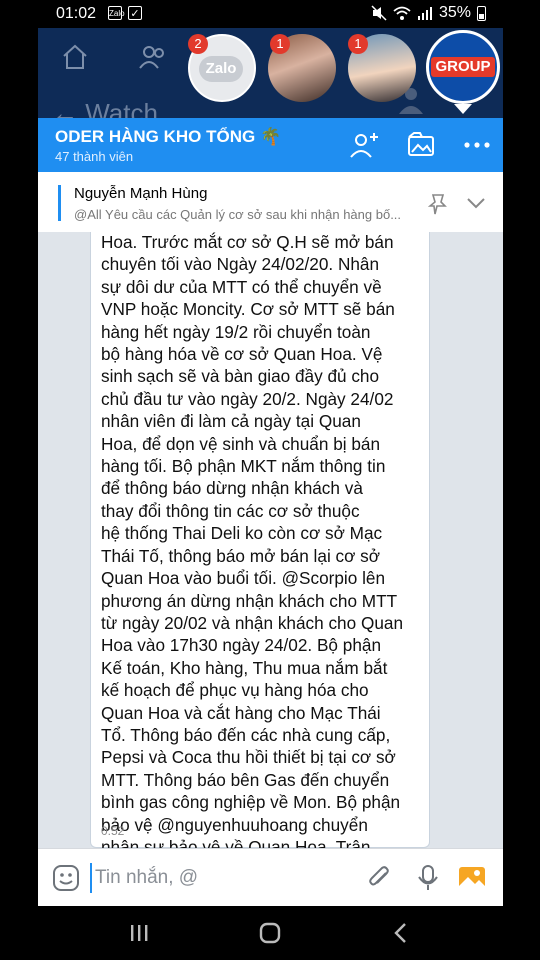 The height and width of the screenshot is (960, 540). I want to click on message-composer: Tin nhắn, @, so click(270, 877).